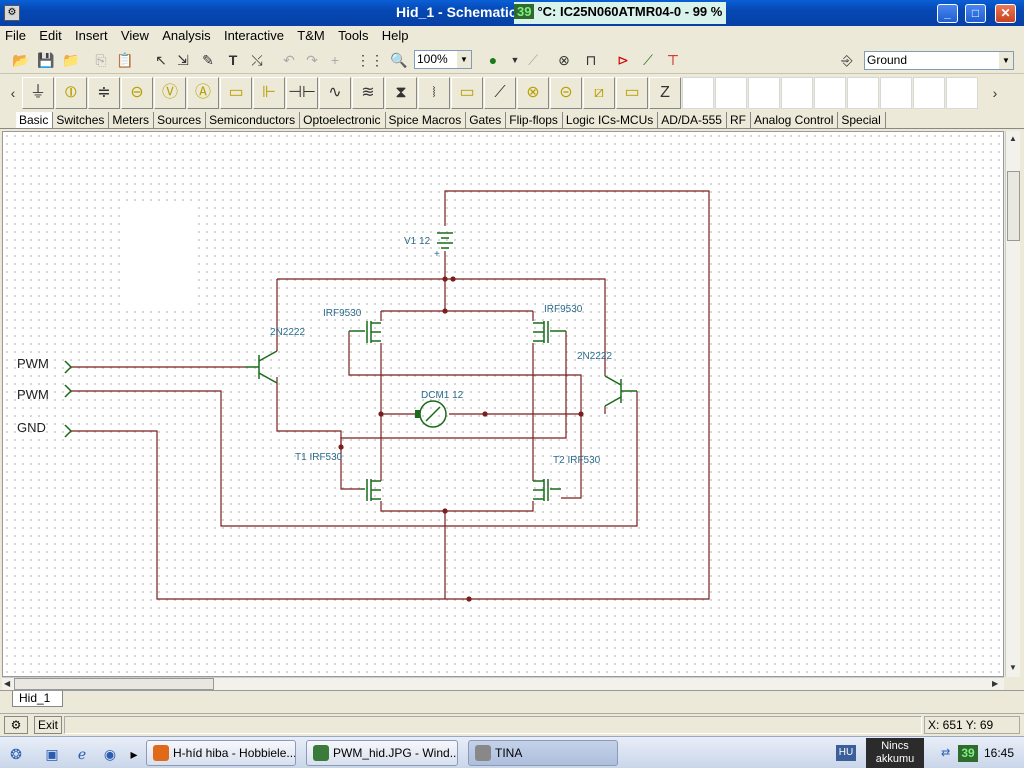 This screenshot has width=1024, height=768. I want to click on menu-analysis: Analysis, so click(186, 34).